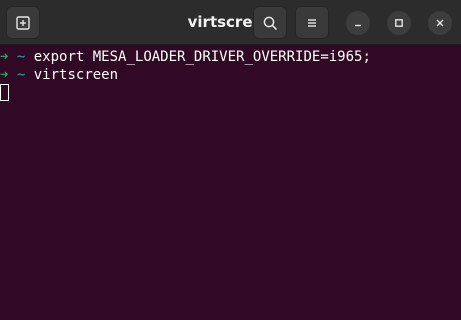 Image resolution: width=461 pixels, height=320 pixels. I want to click on menu-button, so click(312, 22).